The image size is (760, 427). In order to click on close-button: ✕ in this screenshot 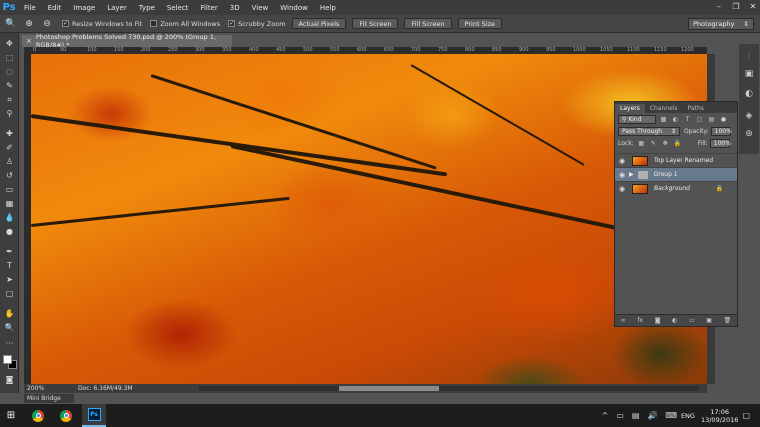, I will do `click(753, 6)`.